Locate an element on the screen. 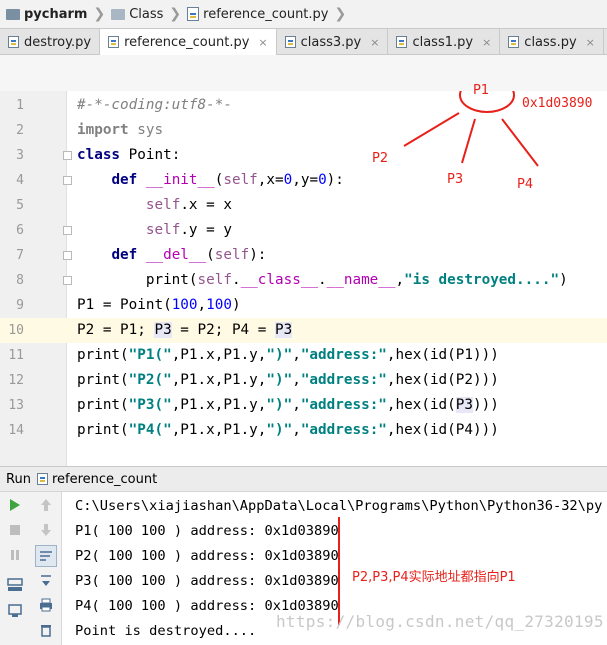  breadcrumb-folder: Class is located at coordinates (137, 14).